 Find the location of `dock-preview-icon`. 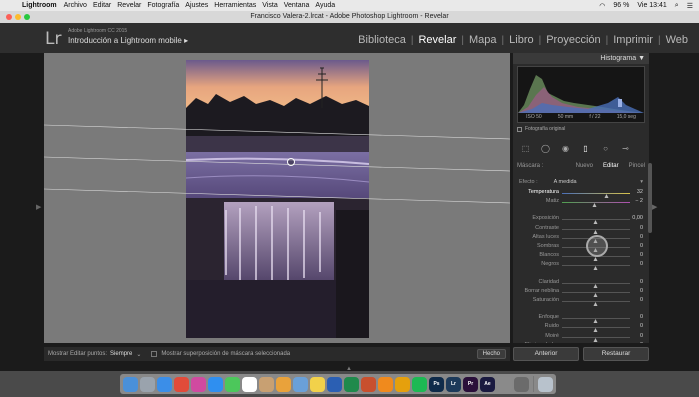

dock-preview-icon is located at coordinates (300, 384).